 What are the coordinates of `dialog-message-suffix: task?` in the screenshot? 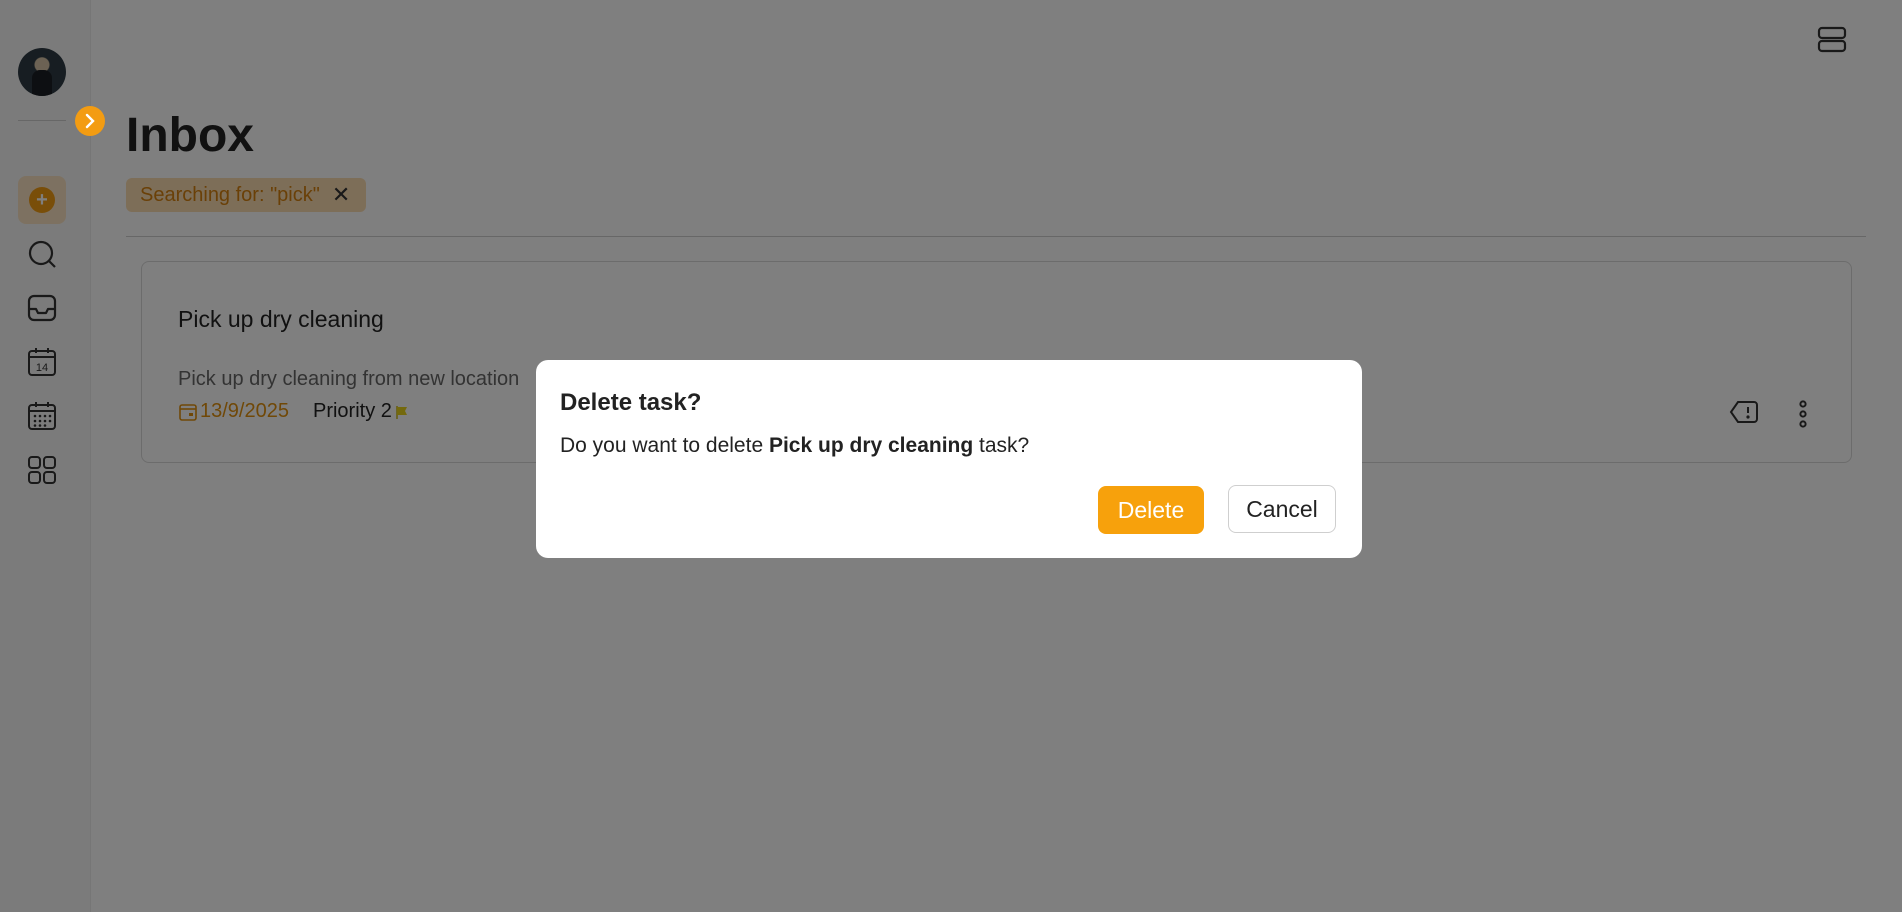 It's located at (1001, 445).